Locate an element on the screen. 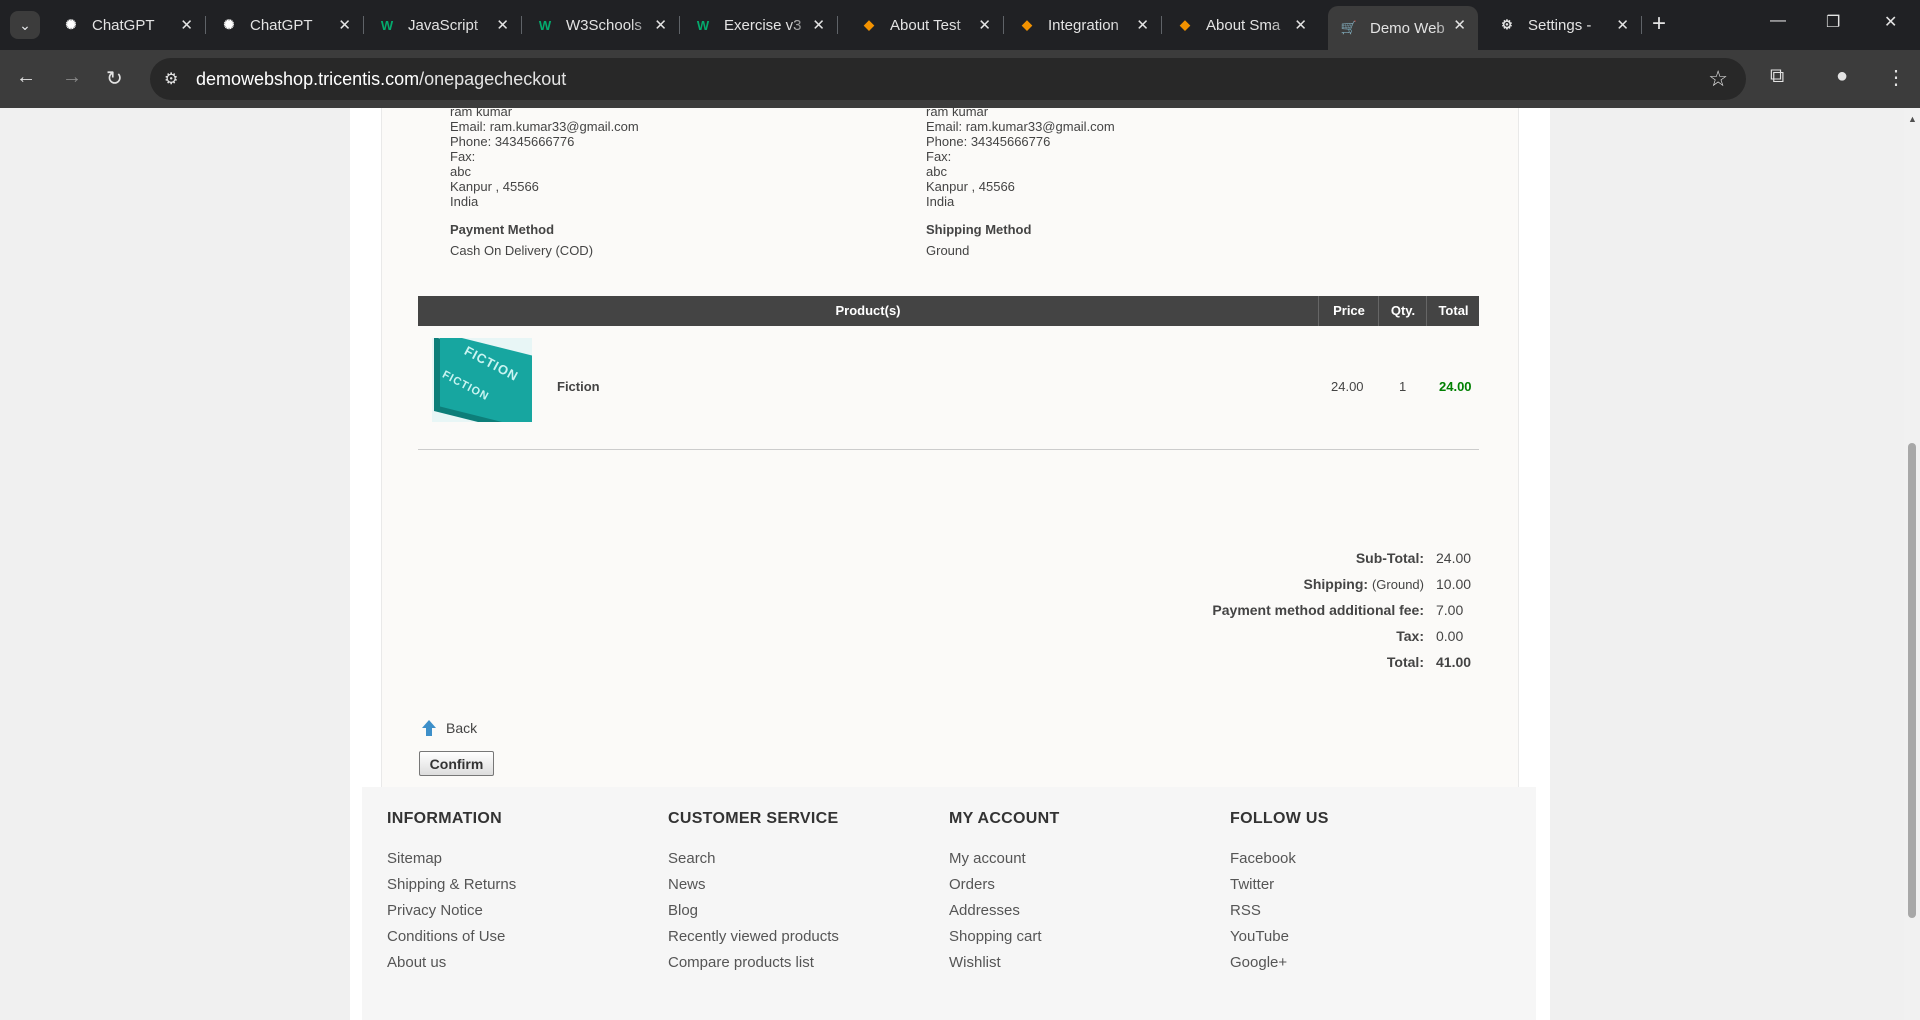  footer-link: Orders is located at coordinates (972, 884).